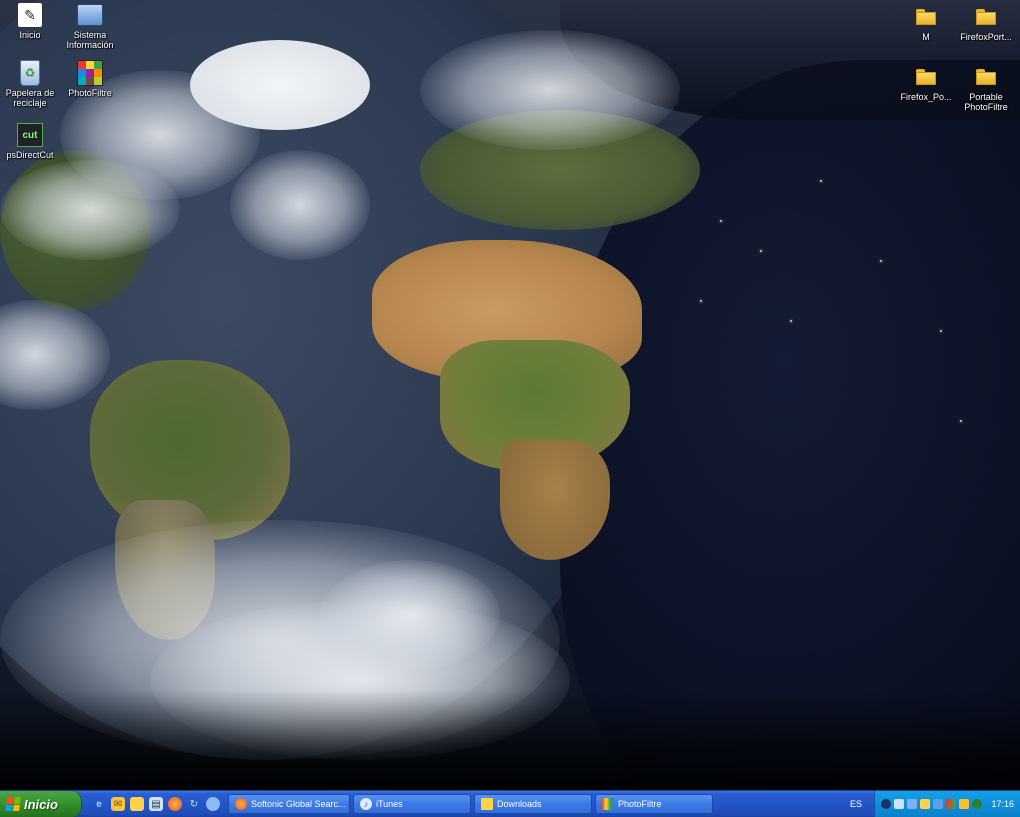 Image resolution: width=1020 pixels, height=817 pixels. I want to click on taskbar-task-itunes: ♪ iTunes, so click(412, 804).